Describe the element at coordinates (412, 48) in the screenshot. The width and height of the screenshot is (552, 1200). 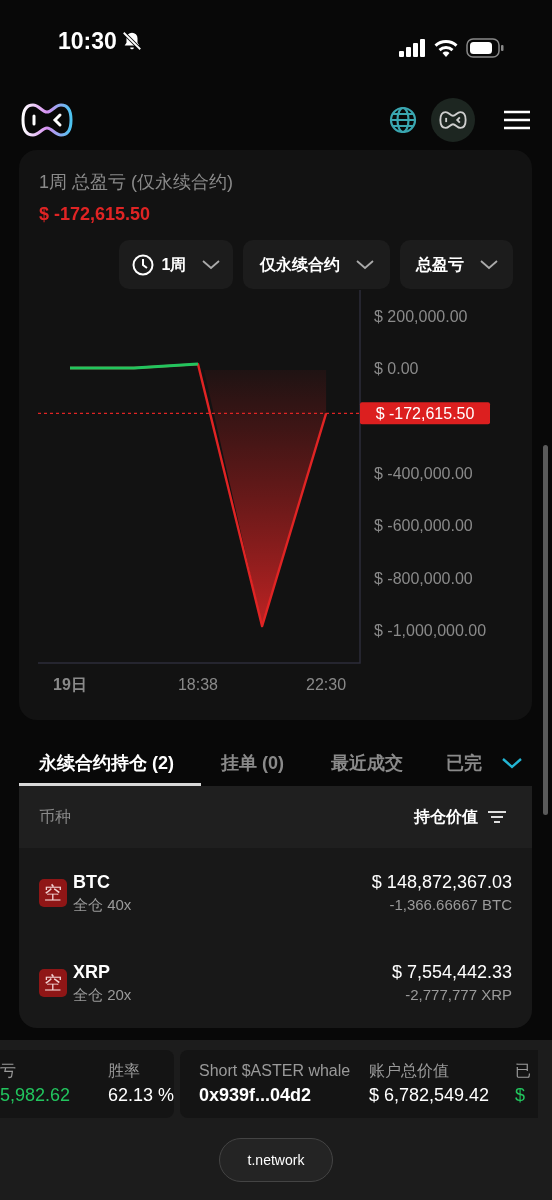
I see `signal-icon` at that location.